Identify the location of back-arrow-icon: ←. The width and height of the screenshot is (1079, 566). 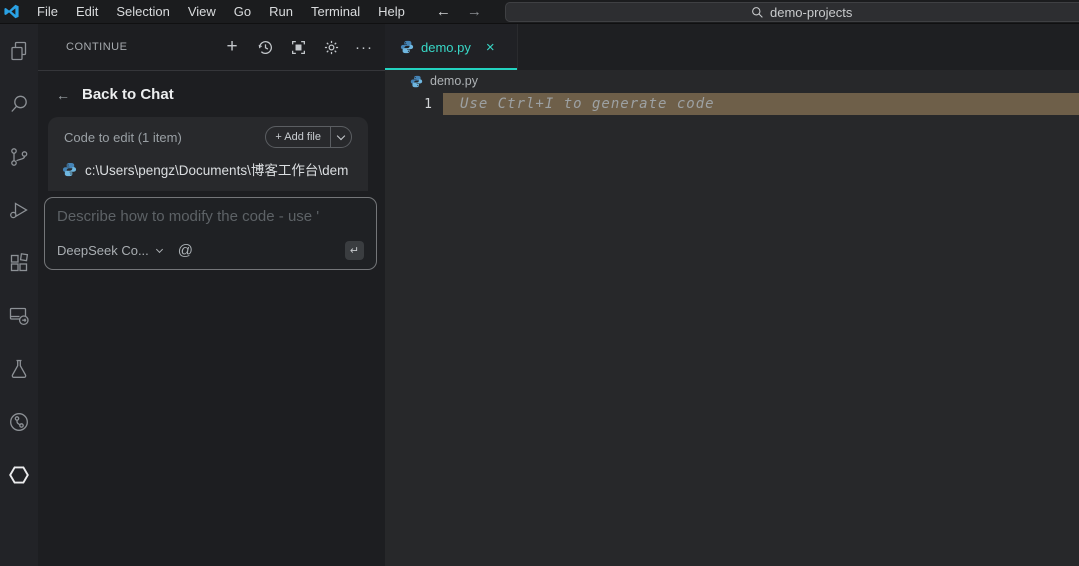
(63, 94).